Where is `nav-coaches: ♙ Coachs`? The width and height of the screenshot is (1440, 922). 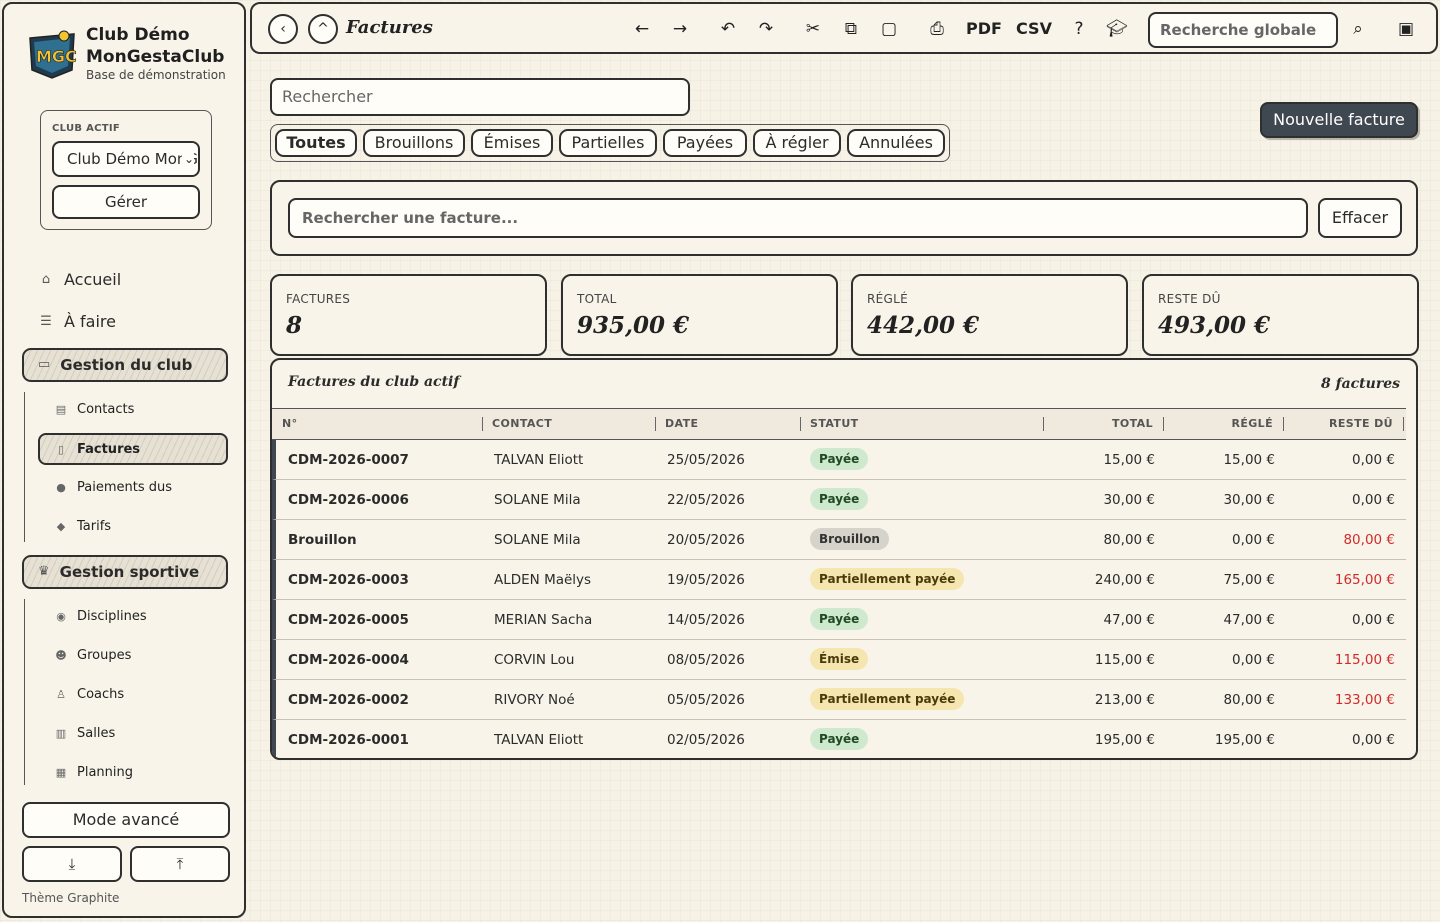 nav-coaches: ♙ Coachs is located at coordinates (89, 694).